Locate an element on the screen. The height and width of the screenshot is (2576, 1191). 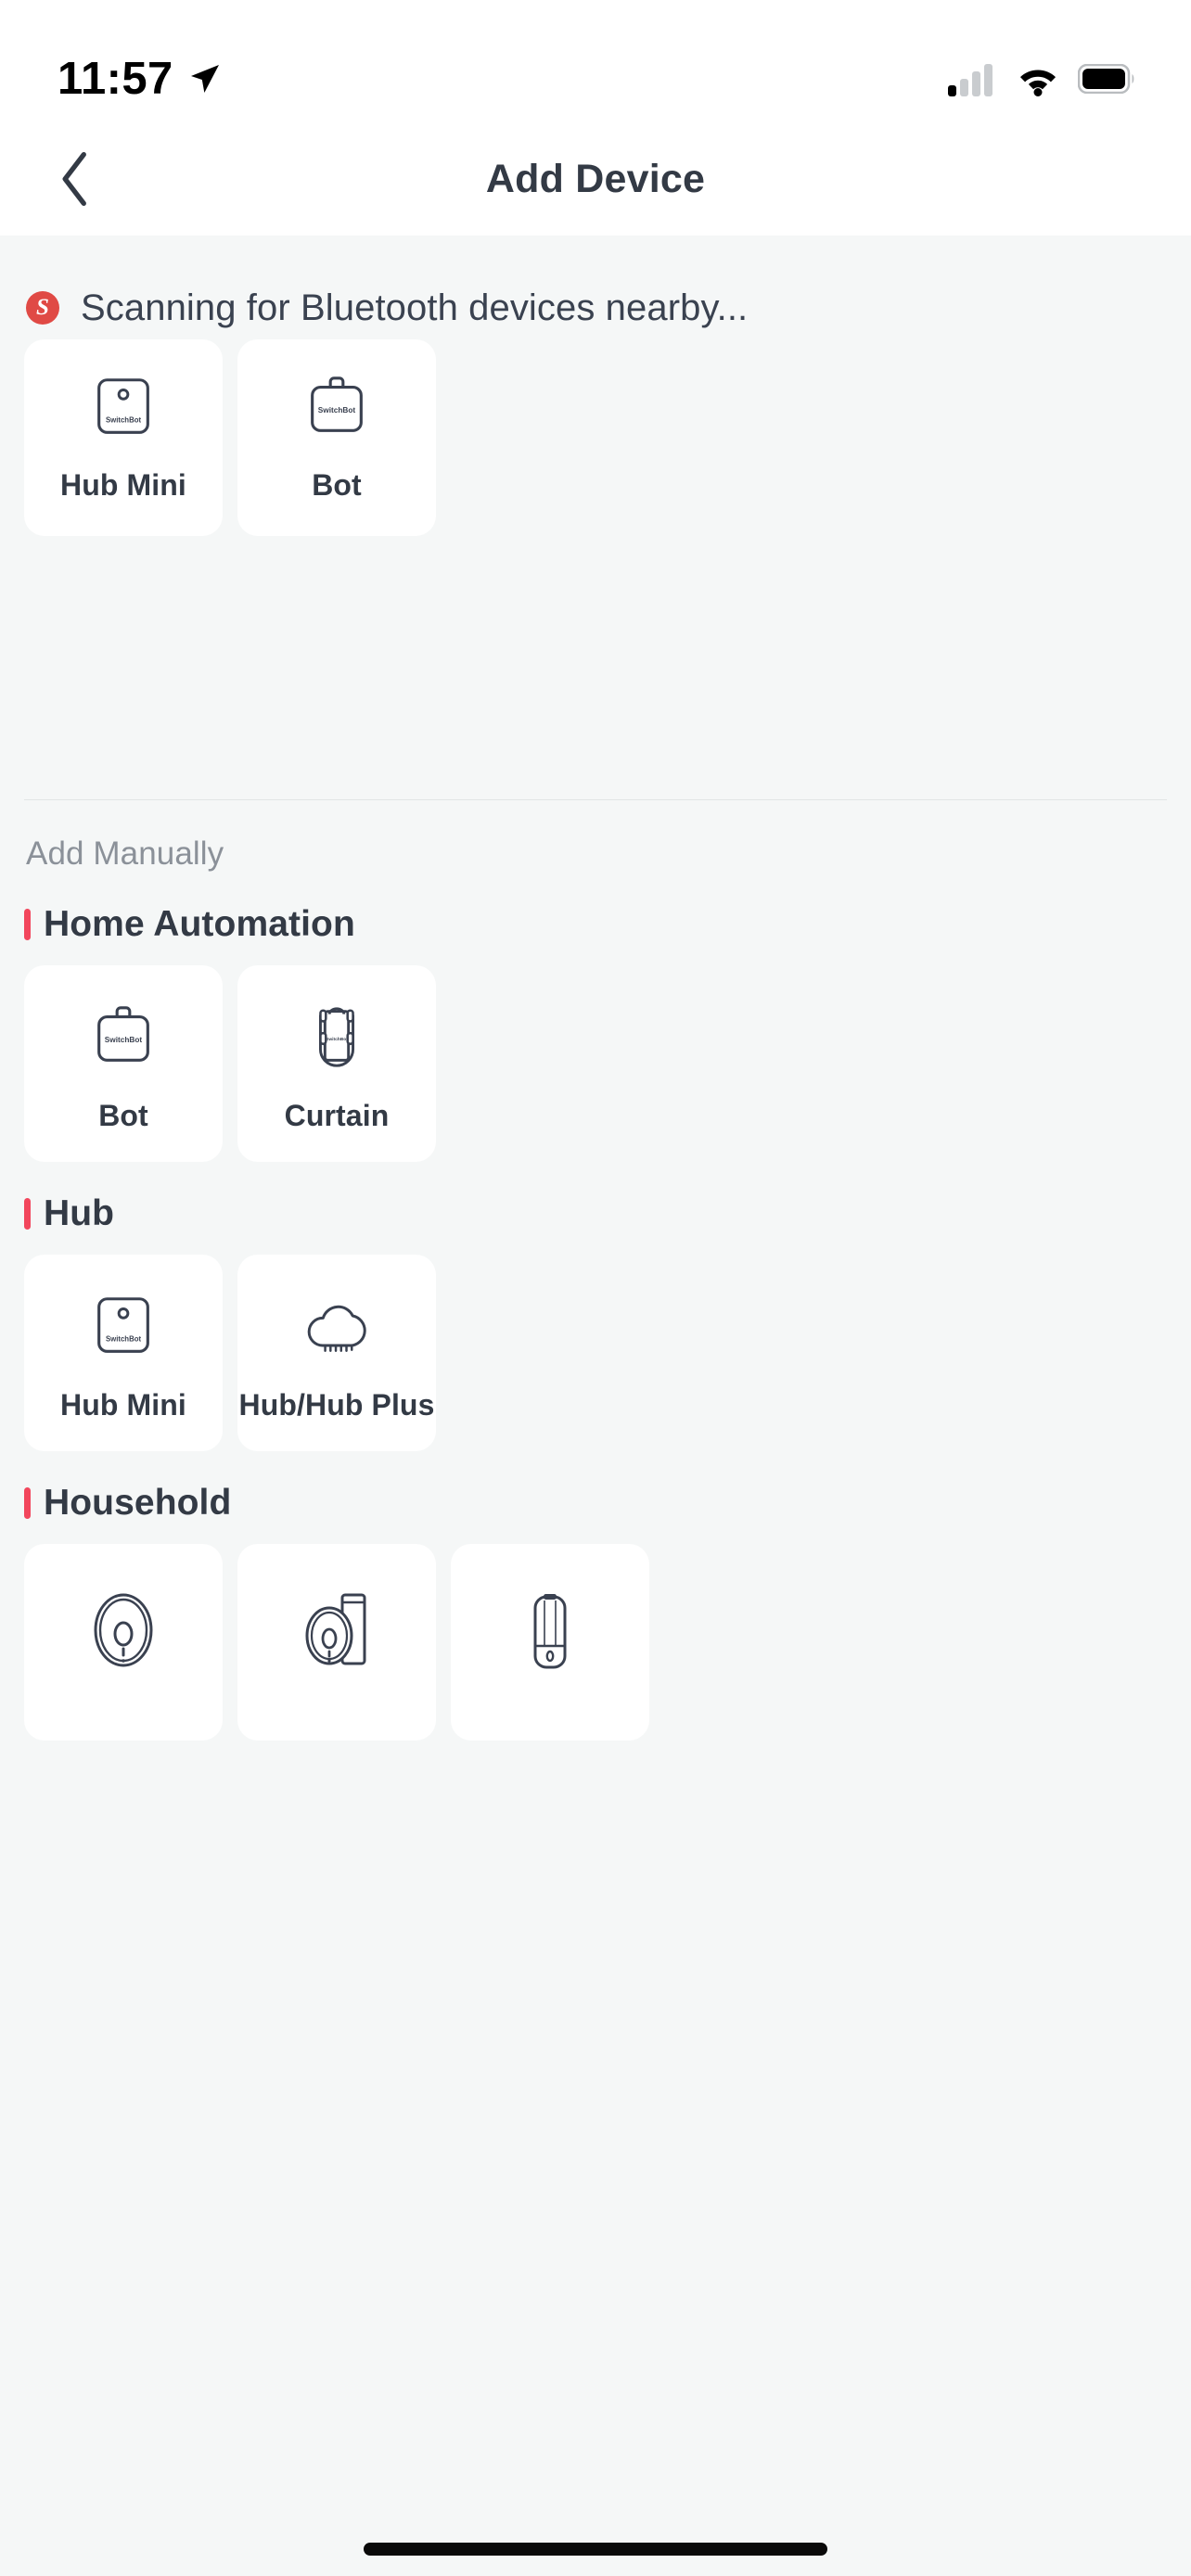
device-card-curtain: SwitchBot Curtain is located at coordinates (336, 1063).